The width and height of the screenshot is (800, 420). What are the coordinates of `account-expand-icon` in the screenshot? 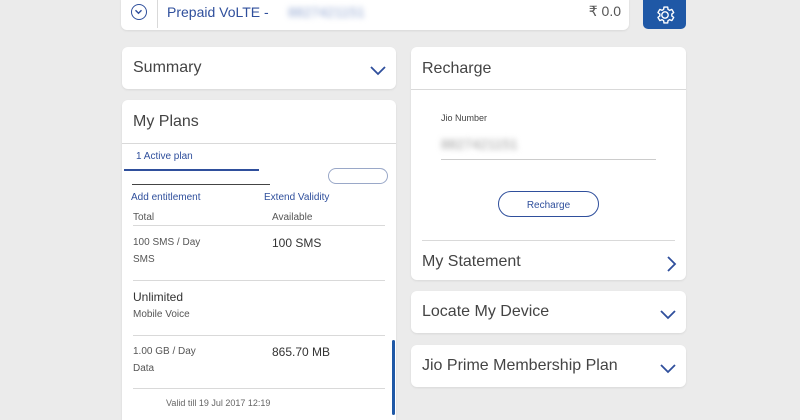 It's located at (139, 12).